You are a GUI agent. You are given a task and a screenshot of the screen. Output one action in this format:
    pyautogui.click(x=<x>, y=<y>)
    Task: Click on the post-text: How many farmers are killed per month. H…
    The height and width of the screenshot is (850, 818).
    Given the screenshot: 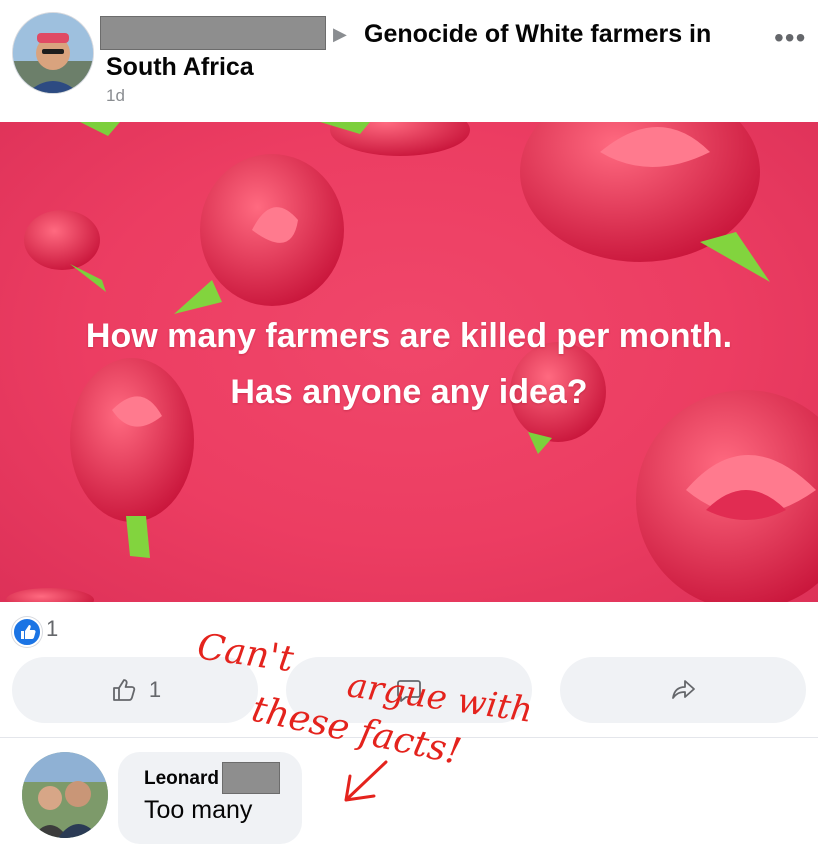 What is the action you would take?
    pyautogui.click(x=409, y=364)
    